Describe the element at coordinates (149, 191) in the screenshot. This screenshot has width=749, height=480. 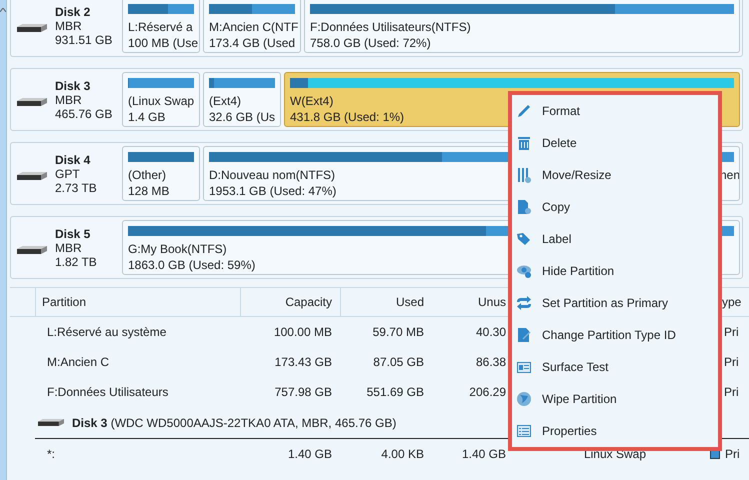
I see `partition-usage: 128 MB` at that location.